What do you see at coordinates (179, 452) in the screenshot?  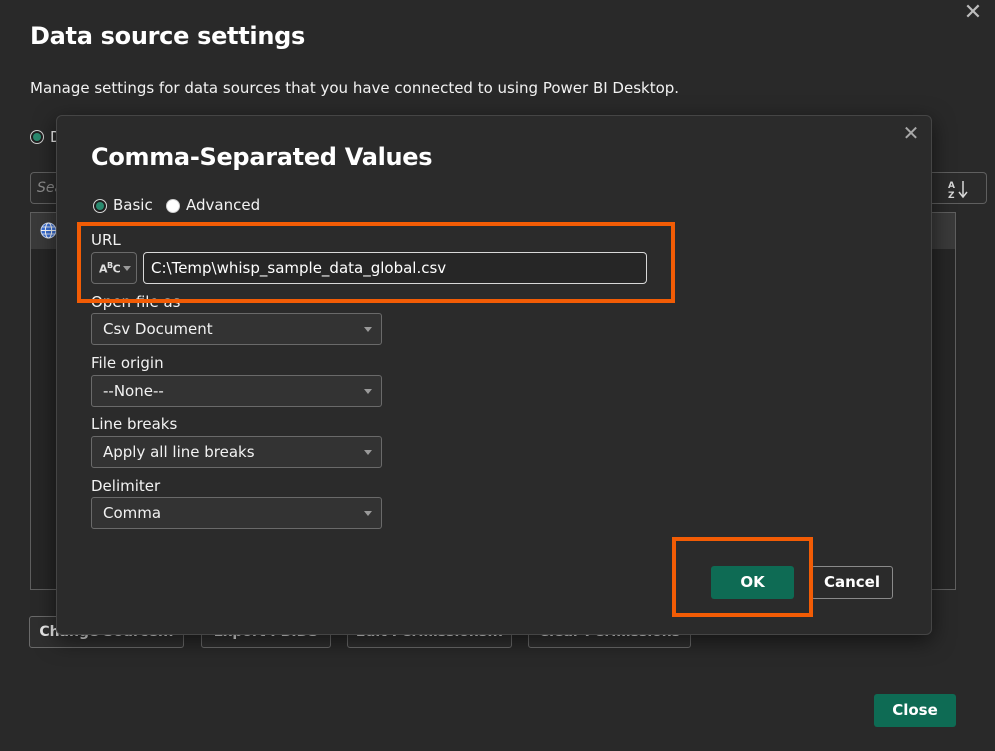 I see `line-breaks-value: Apply all line breaks` at bounding box center [179, 452].